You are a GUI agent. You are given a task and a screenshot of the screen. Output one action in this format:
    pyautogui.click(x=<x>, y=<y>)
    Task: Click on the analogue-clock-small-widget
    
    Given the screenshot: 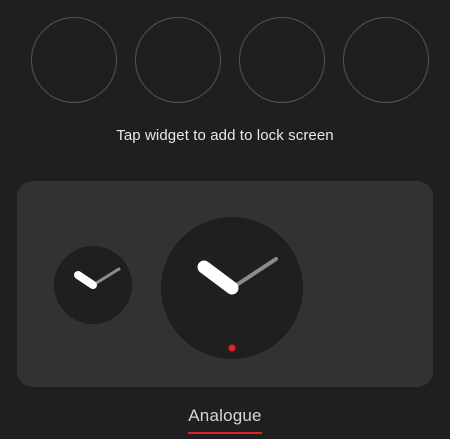 What is the action you would take?
    pyautogui.click(x=93, y=285)
    